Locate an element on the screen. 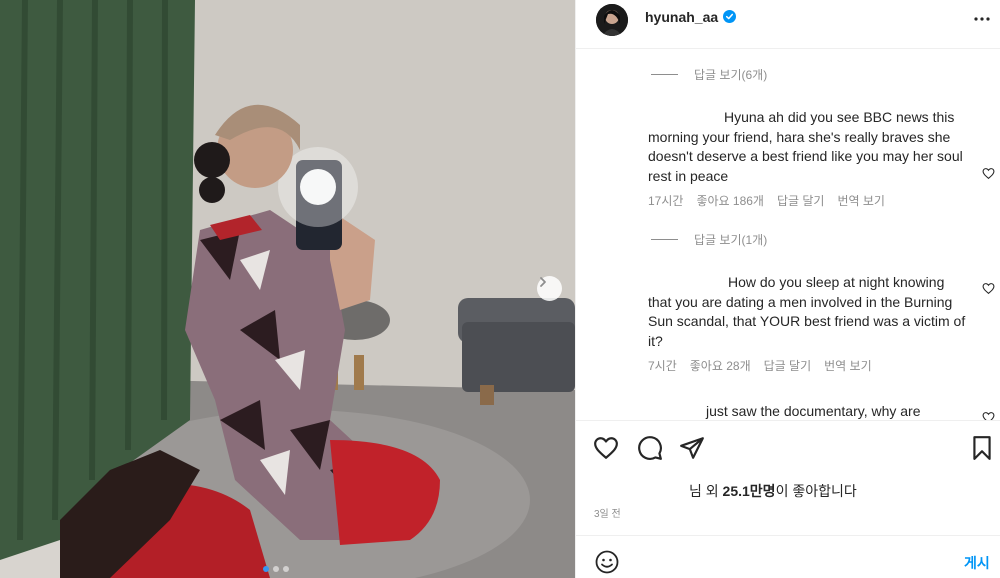 The image size is (1000, 578). post-date: 3일 전 is located at coordinates (607, 512).